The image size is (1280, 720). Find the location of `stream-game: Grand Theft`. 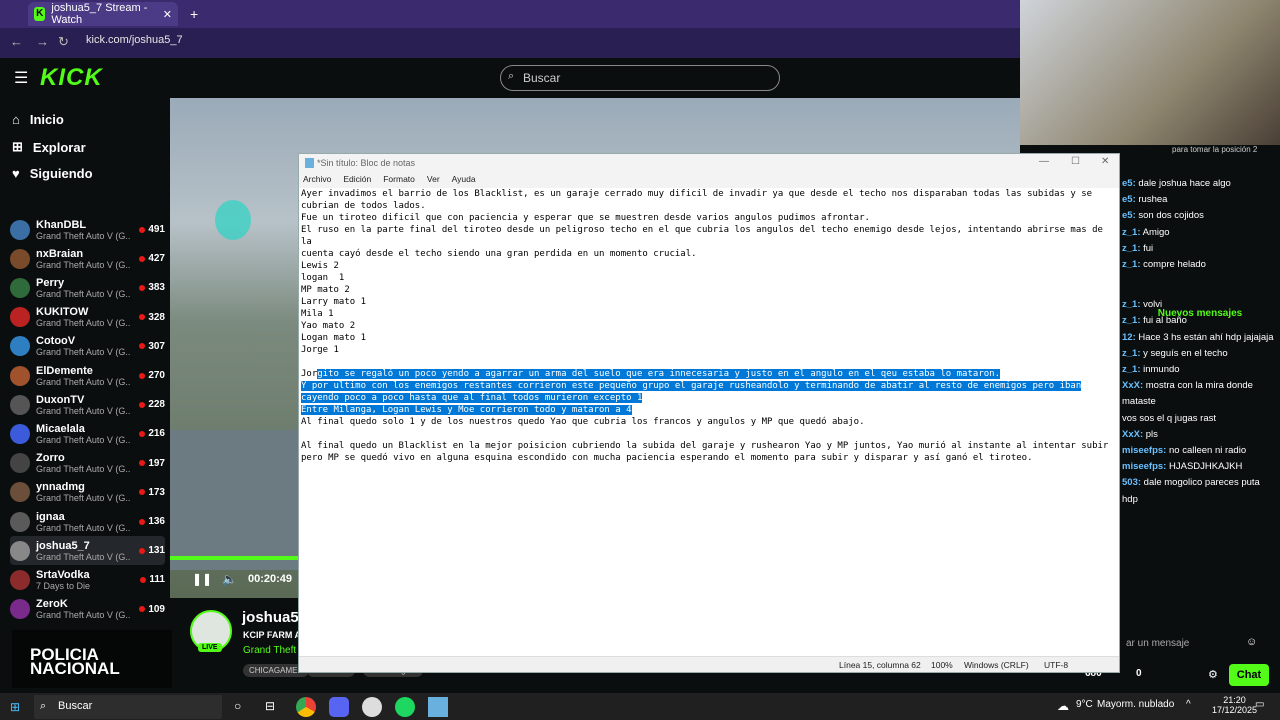

stream-game: Grand Theft is located at coordinates (269, 650).